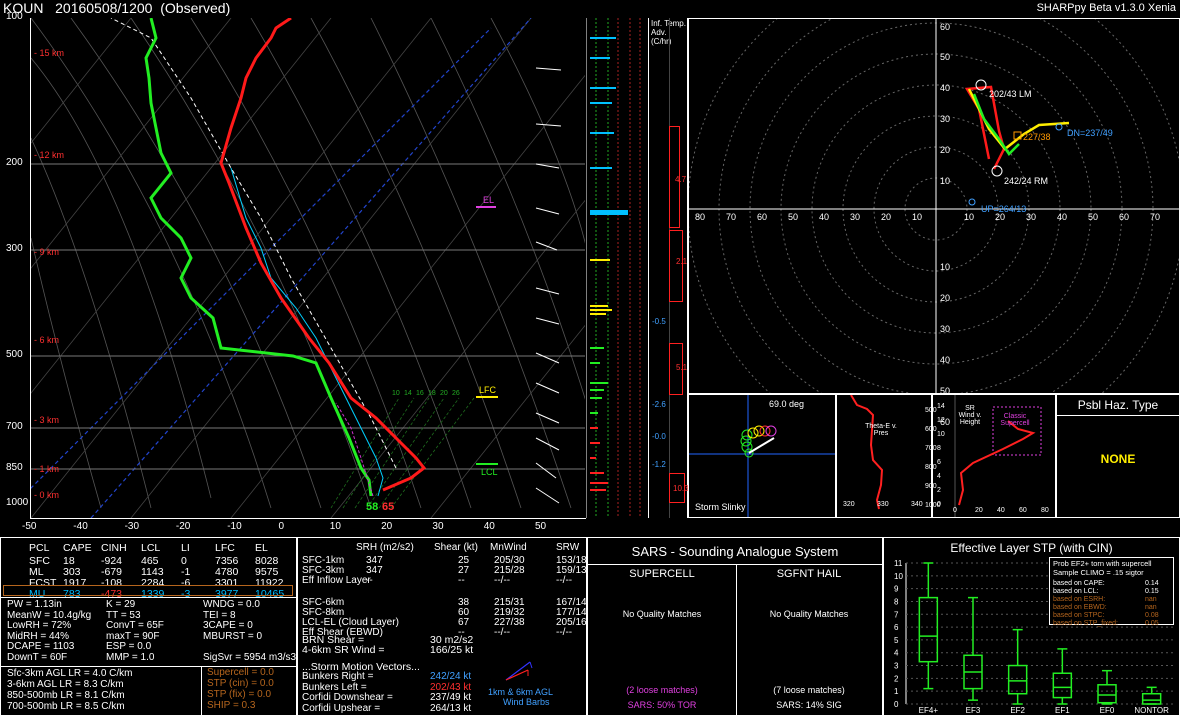 This screenshot has width=1180, height=716. Describe the element at coordinates (29, 526) in the screenshot. I see `temperature-label: -50` at that location.